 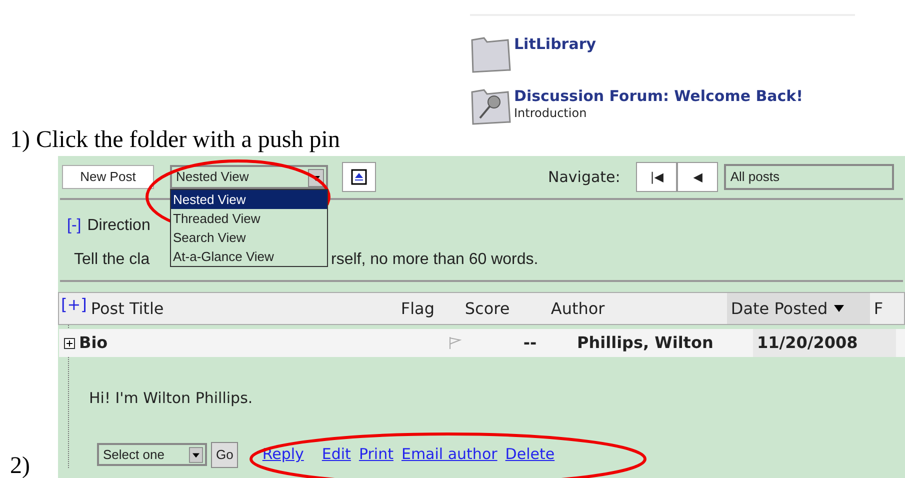 What do you see at coordinates (636, 308) in the screenshot?
I see `column-header: Author` at bounding box center [636, 308].